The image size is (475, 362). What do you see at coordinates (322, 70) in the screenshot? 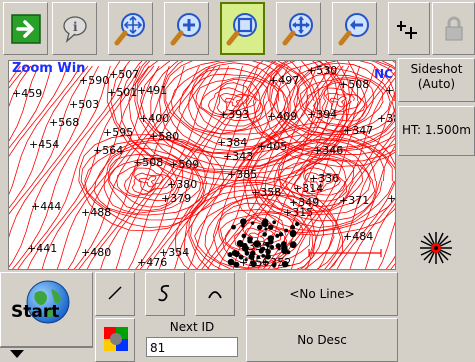
I see `survey-point-label: +530` at bounding box center [322, 70].